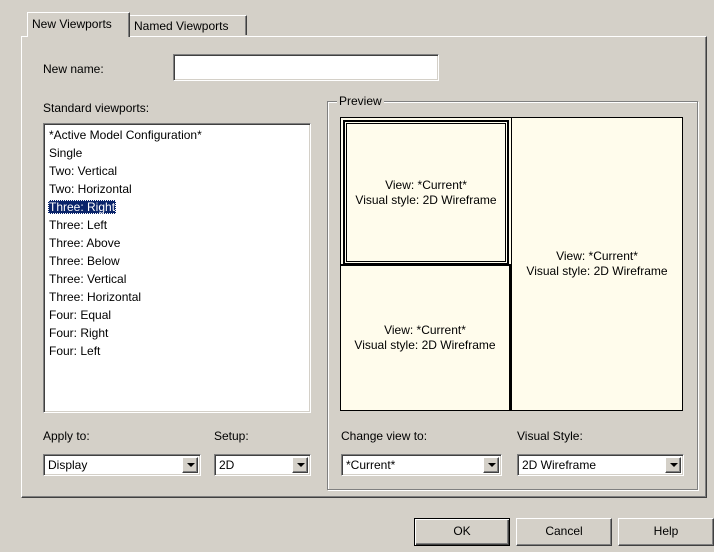 This screenshot has height=552, width=714. Describe the element at coordinates (188, 25) in the screenshot. I see `tab-named-viewports: Named Viewports` at that location.